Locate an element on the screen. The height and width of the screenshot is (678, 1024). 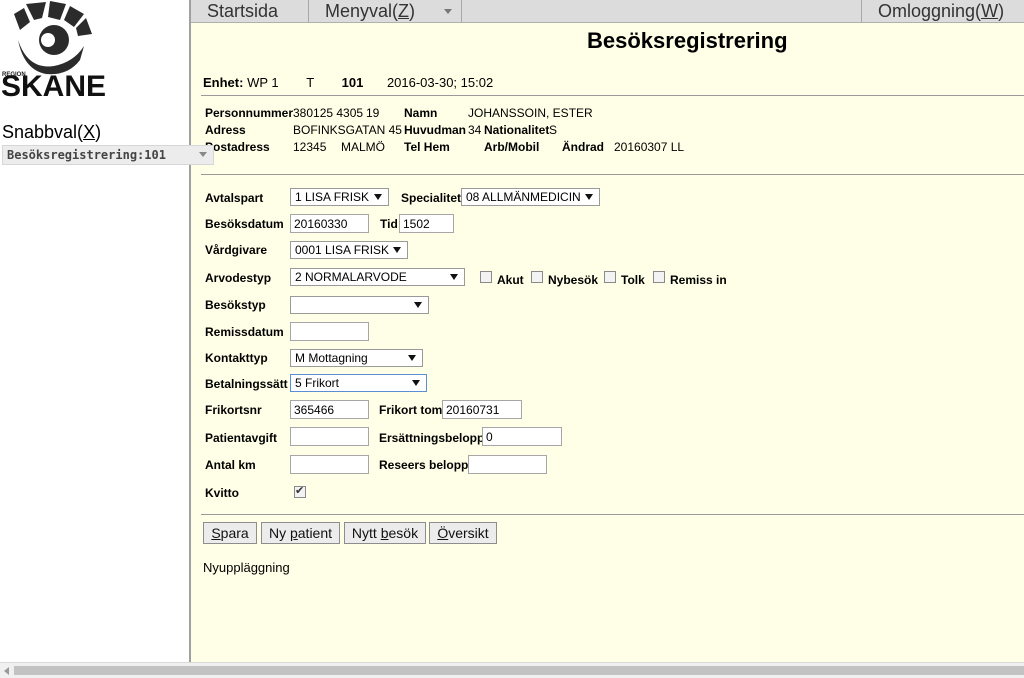
kvitto-label: Kvitto is located at coordinates (222, 493).